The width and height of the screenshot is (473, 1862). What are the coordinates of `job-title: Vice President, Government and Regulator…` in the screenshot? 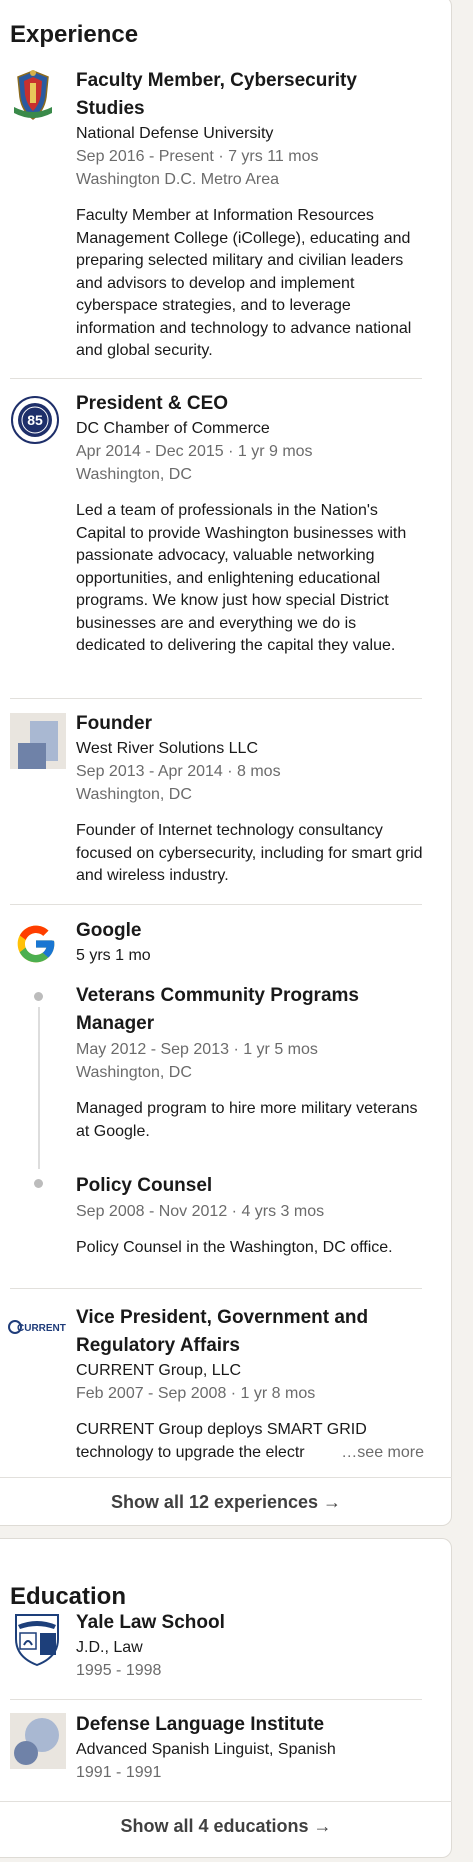 It's located at (251, 1332).